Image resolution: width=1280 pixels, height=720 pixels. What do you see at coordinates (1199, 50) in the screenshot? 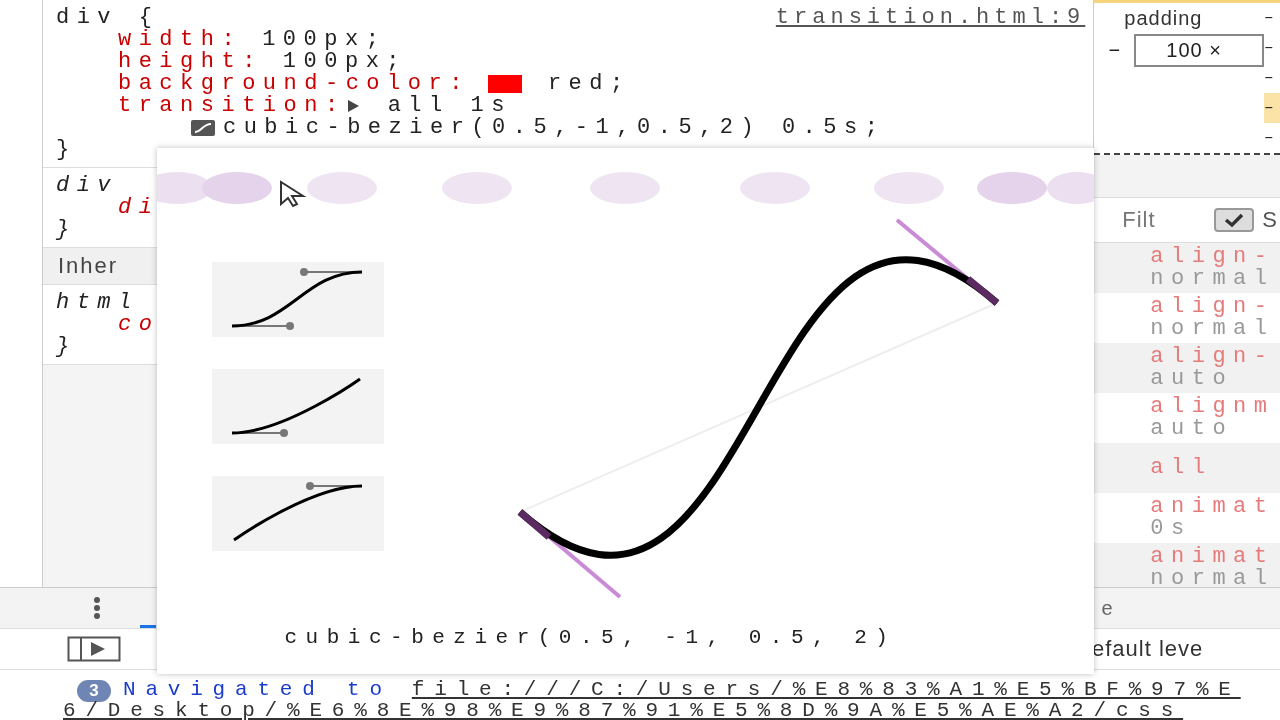
I see `content-size: 100 ×` at bounding box center [1199, 50].